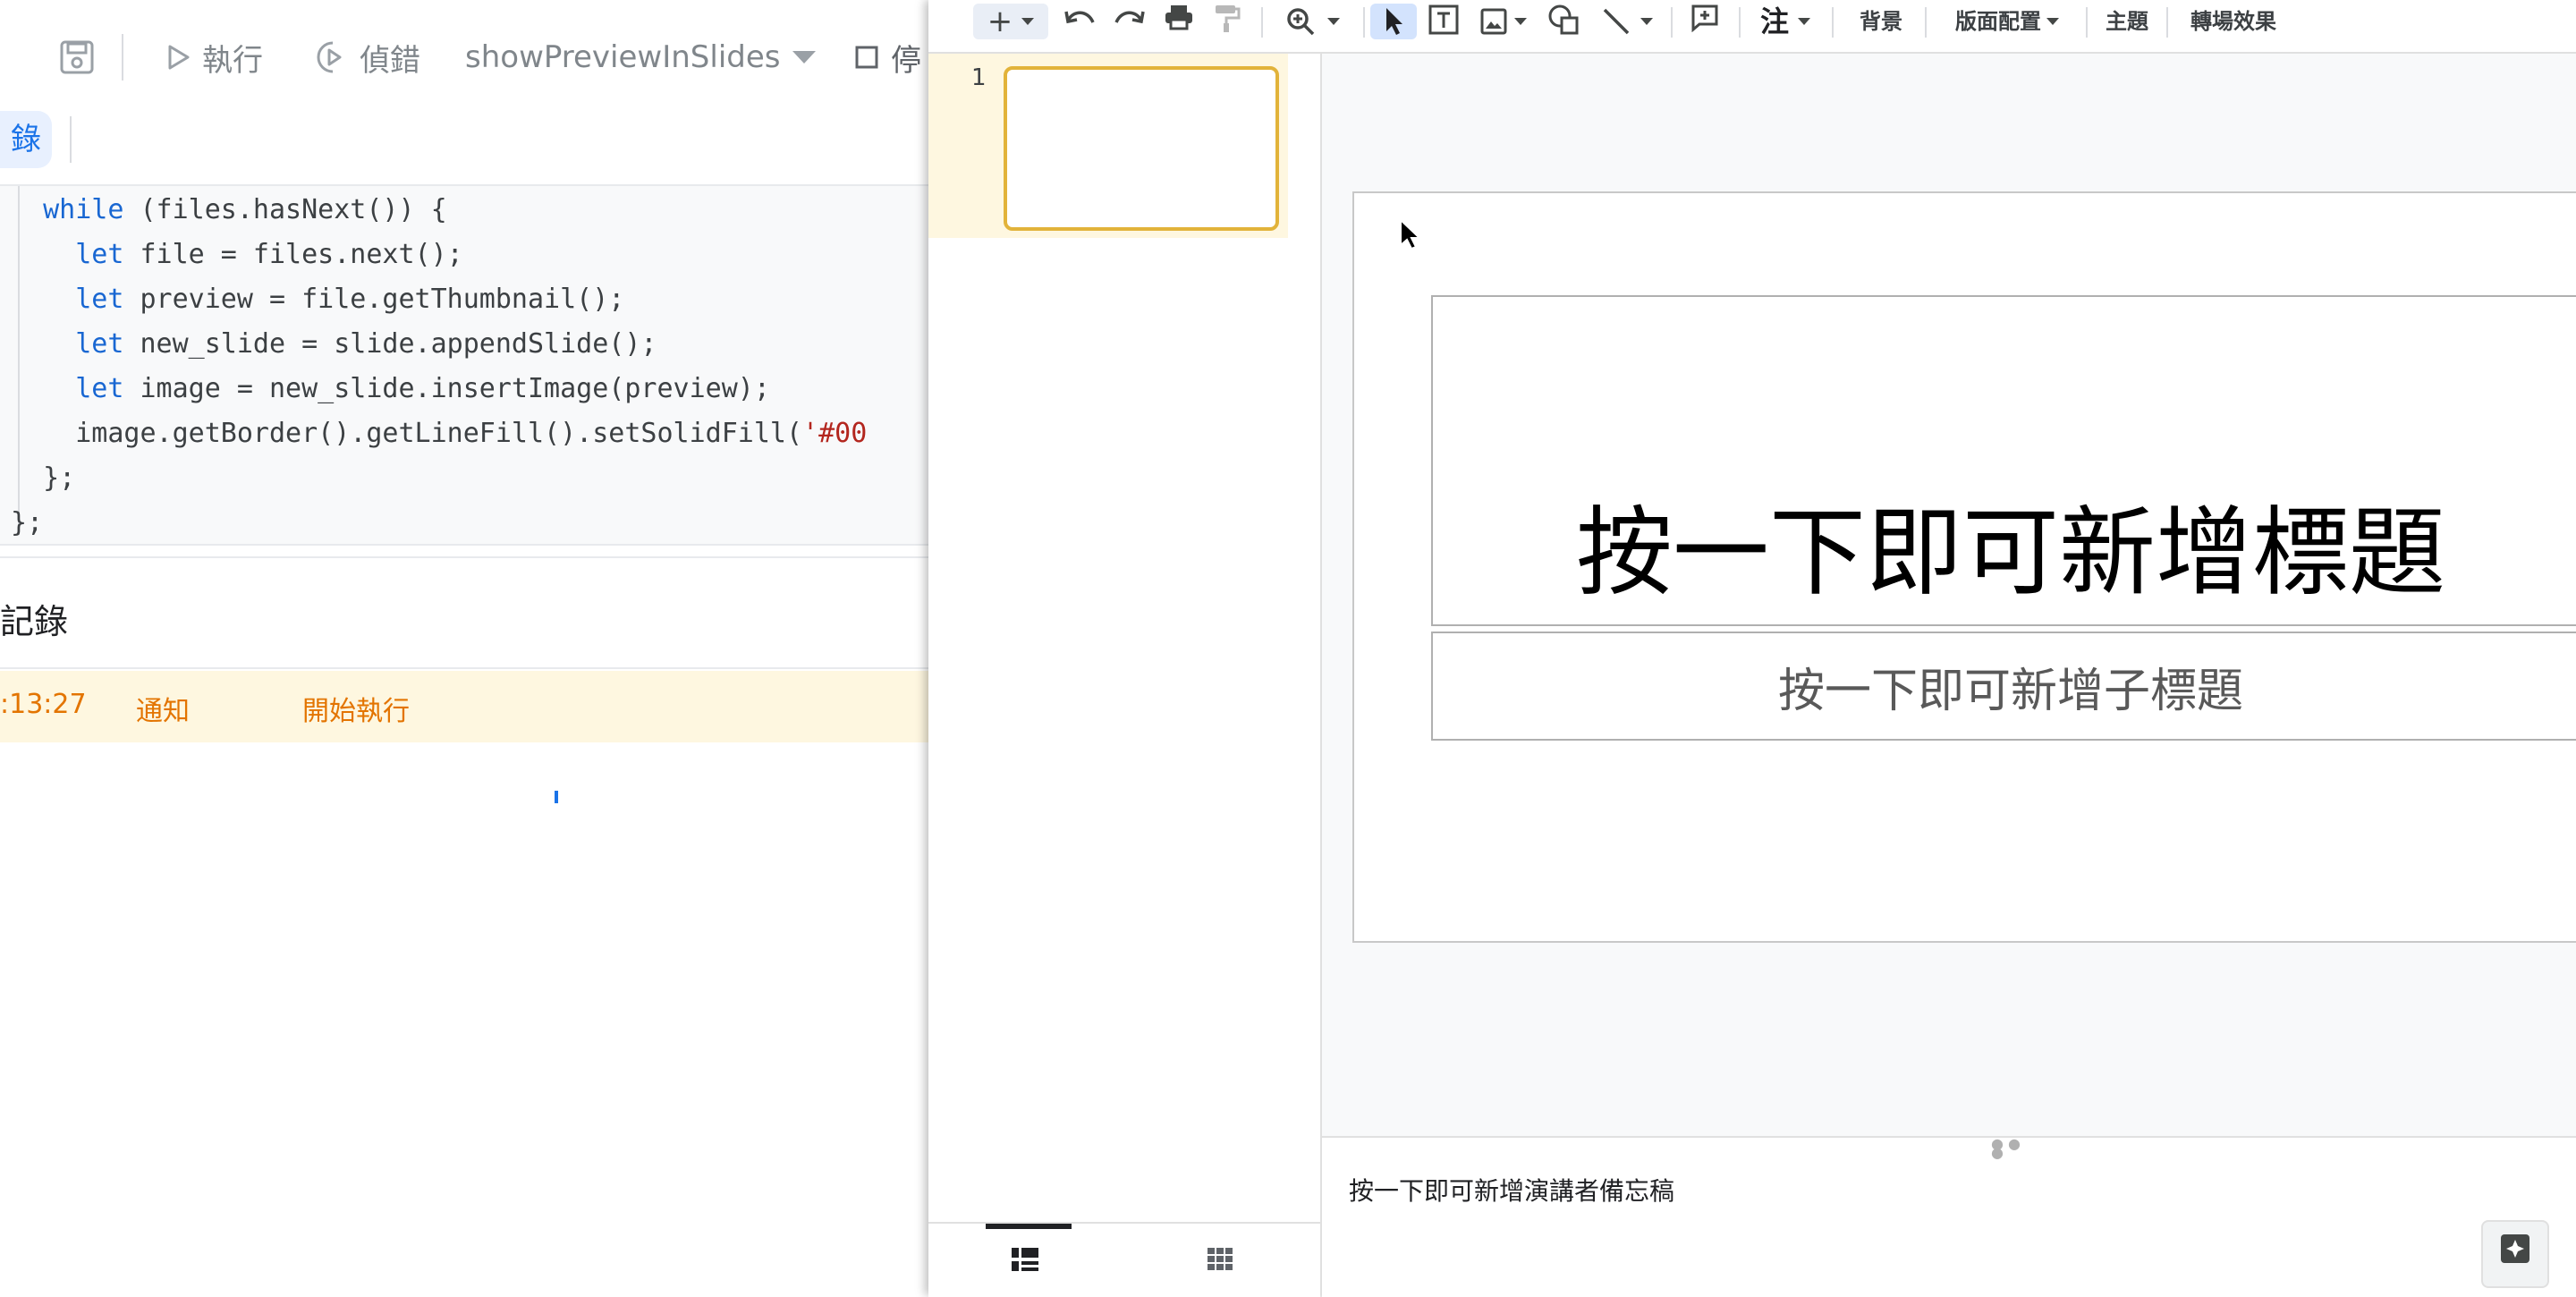  I want to click on select-tool-button, so click(1393, 21).